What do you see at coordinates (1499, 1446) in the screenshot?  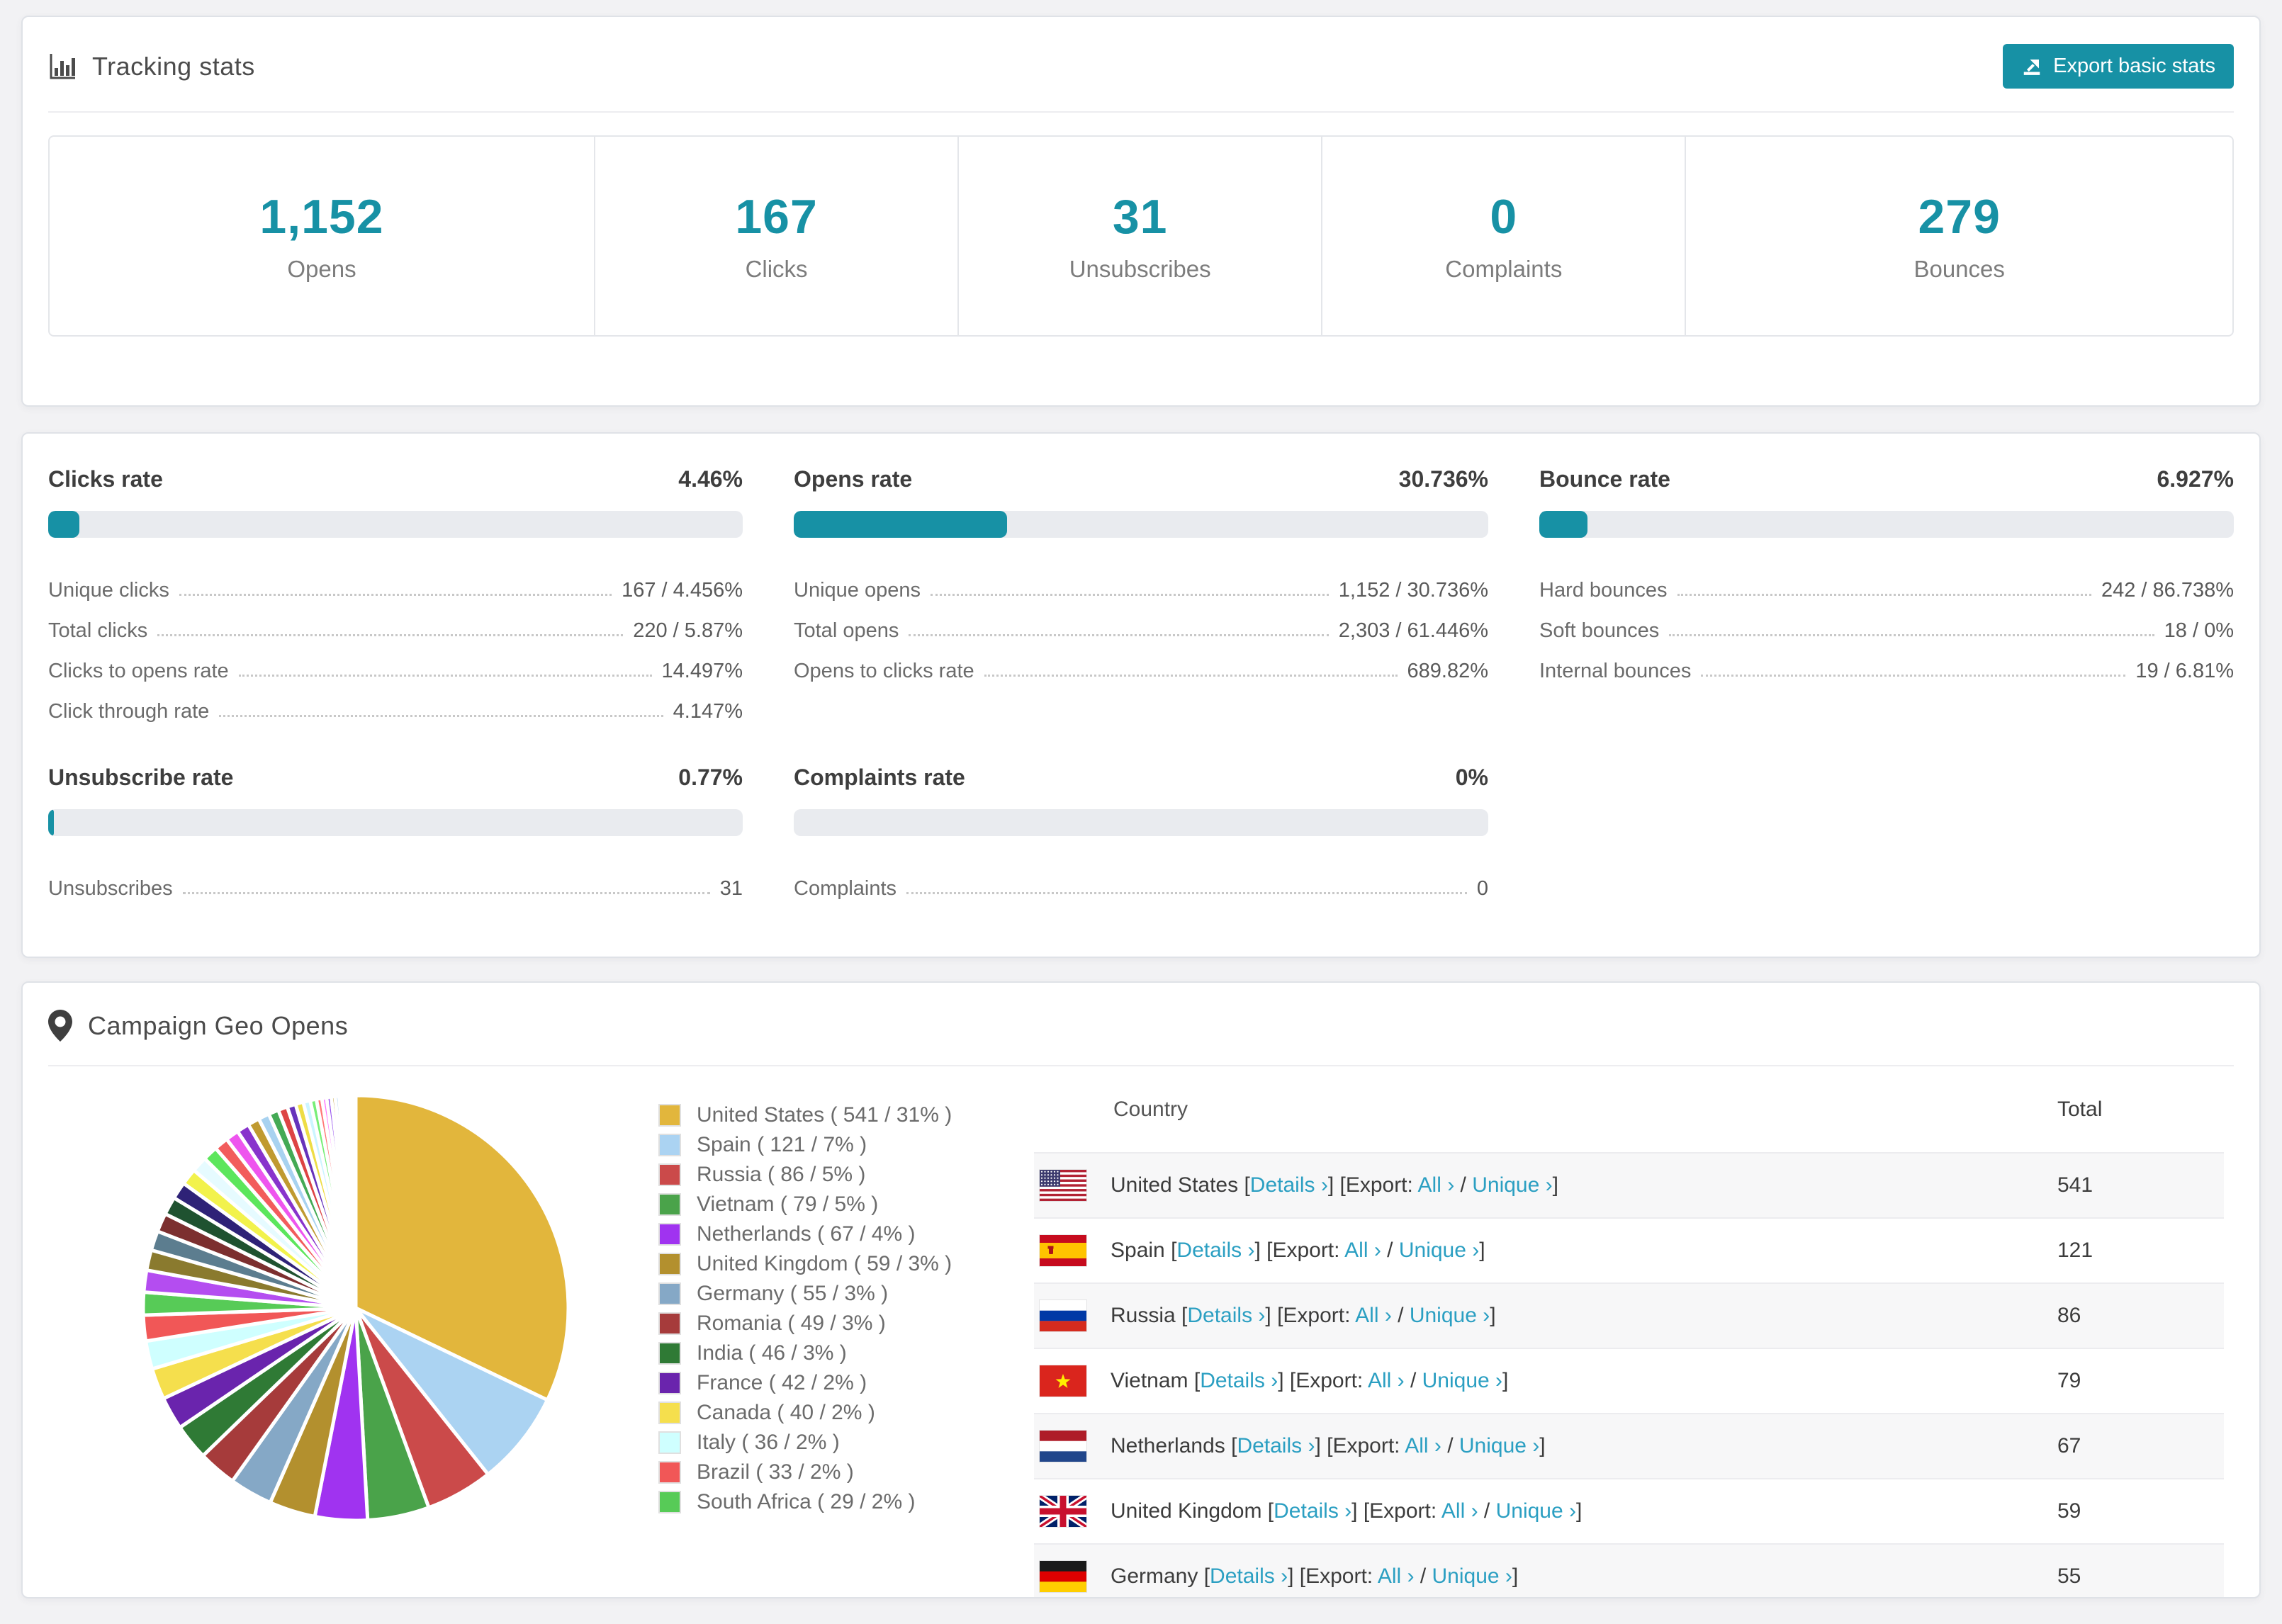 I see `export-unique-link-netherlands: Unique ›` at bounding box center [1499, 1446].